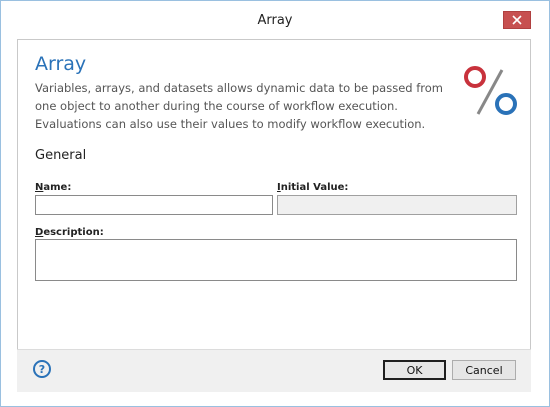  What do you see at coordinates (57, 187) in the screenshot?
I see `name-label-text: ame:` at bounding box center [57, 187].